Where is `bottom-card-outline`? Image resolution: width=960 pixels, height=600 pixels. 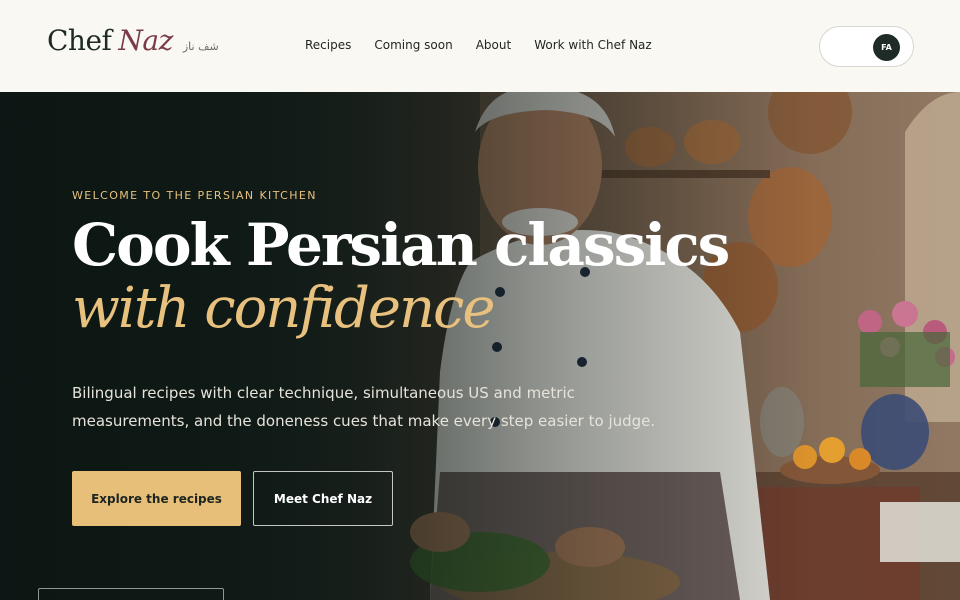
bottom-card-outline is located at coordinates (131, 594).